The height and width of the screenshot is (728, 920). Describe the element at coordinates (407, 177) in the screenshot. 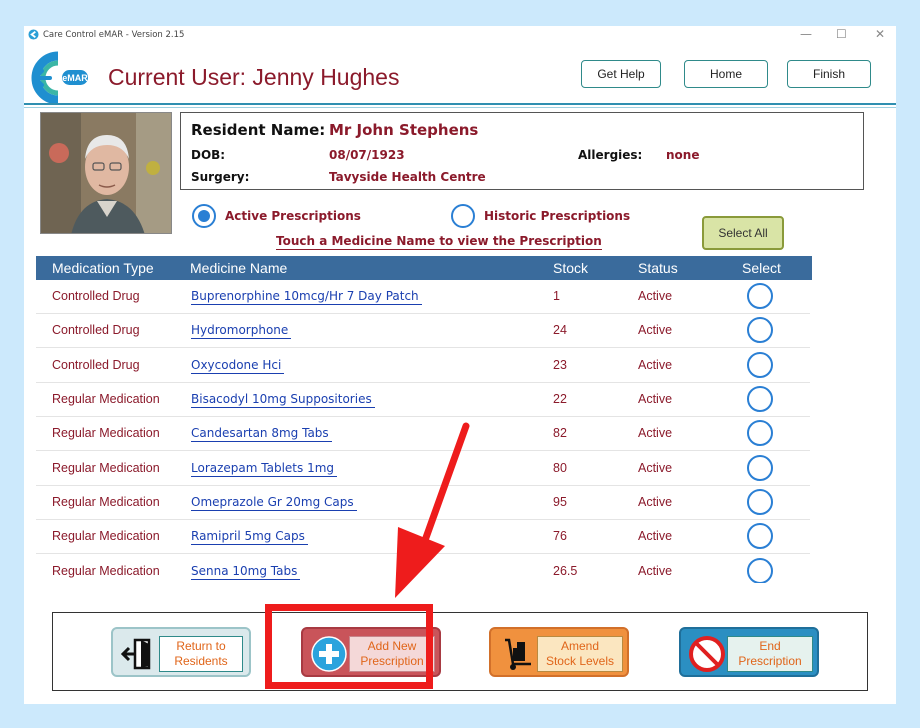

I see `surgery-value: Tavyside Health Centre` at that location.